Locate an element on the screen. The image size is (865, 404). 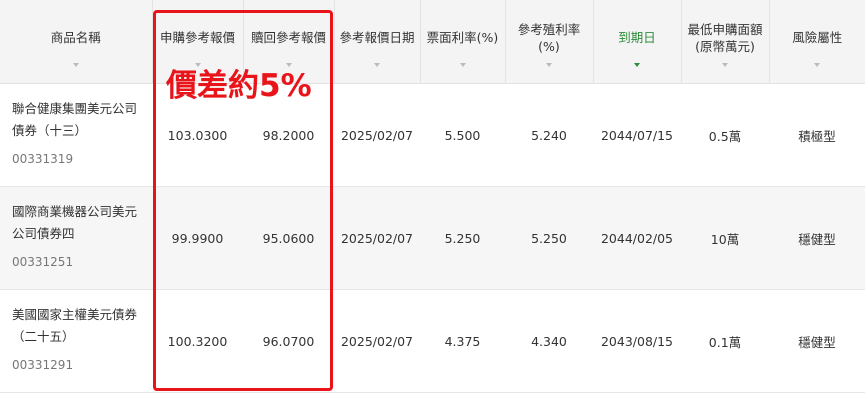
maturity-cell: 2044/02/05 is located at coordinates (637, 238).